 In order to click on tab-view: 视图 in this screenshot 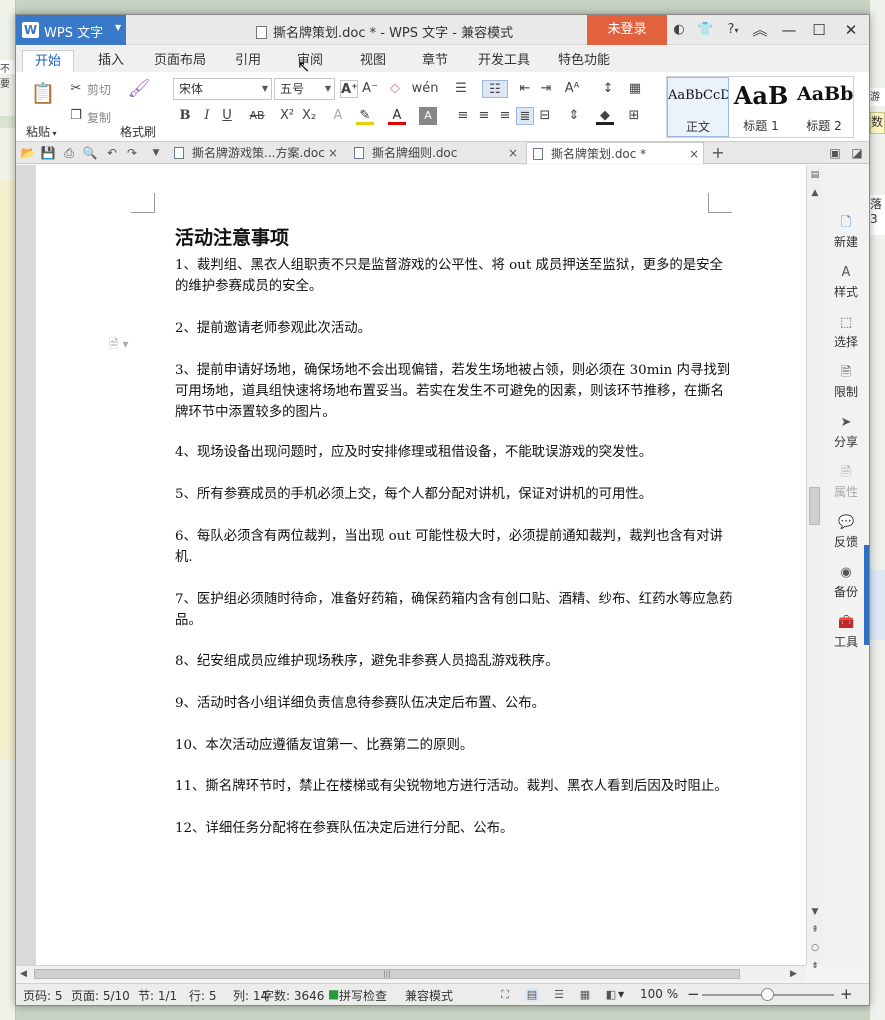, I will do `click(373, 61)`.